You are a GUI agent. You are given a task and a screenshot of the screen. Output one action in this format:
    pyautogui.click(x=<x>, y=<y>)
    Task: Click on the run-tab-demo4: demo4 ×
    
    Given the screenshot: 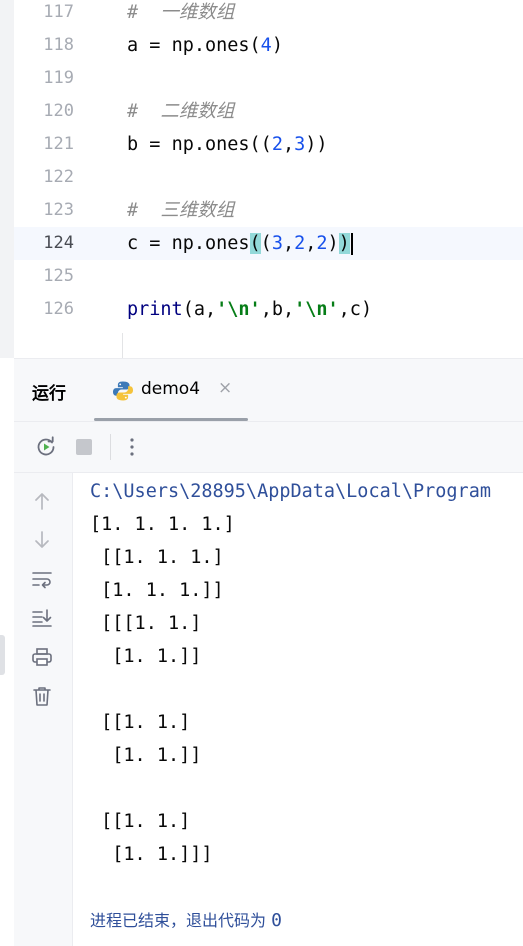 What is the action you would take?
    pyautogui.click(x=171, y=394)
    